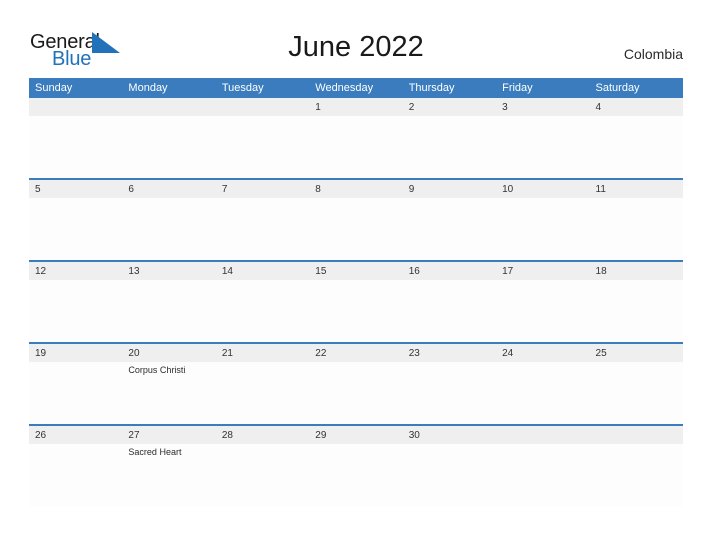 Image resolution: width=712 pixels, height=550 pixels. What do you see at coordinates (356, 383) in the screenshot?
I see `calendar-day-cell: 22` at bounding box center [356, 383].